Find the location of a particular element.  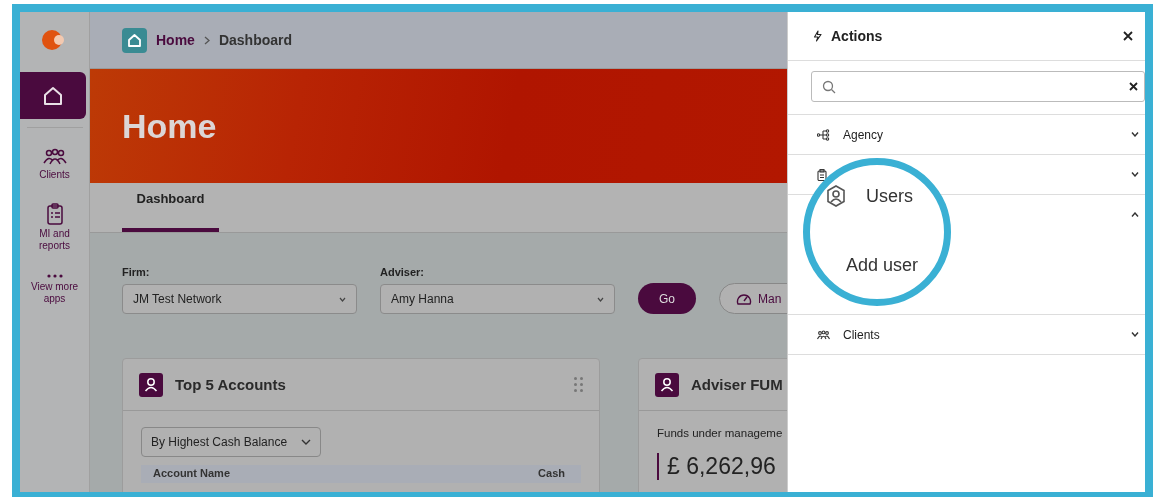

home-nav-item is located at coordinates (53, 95).